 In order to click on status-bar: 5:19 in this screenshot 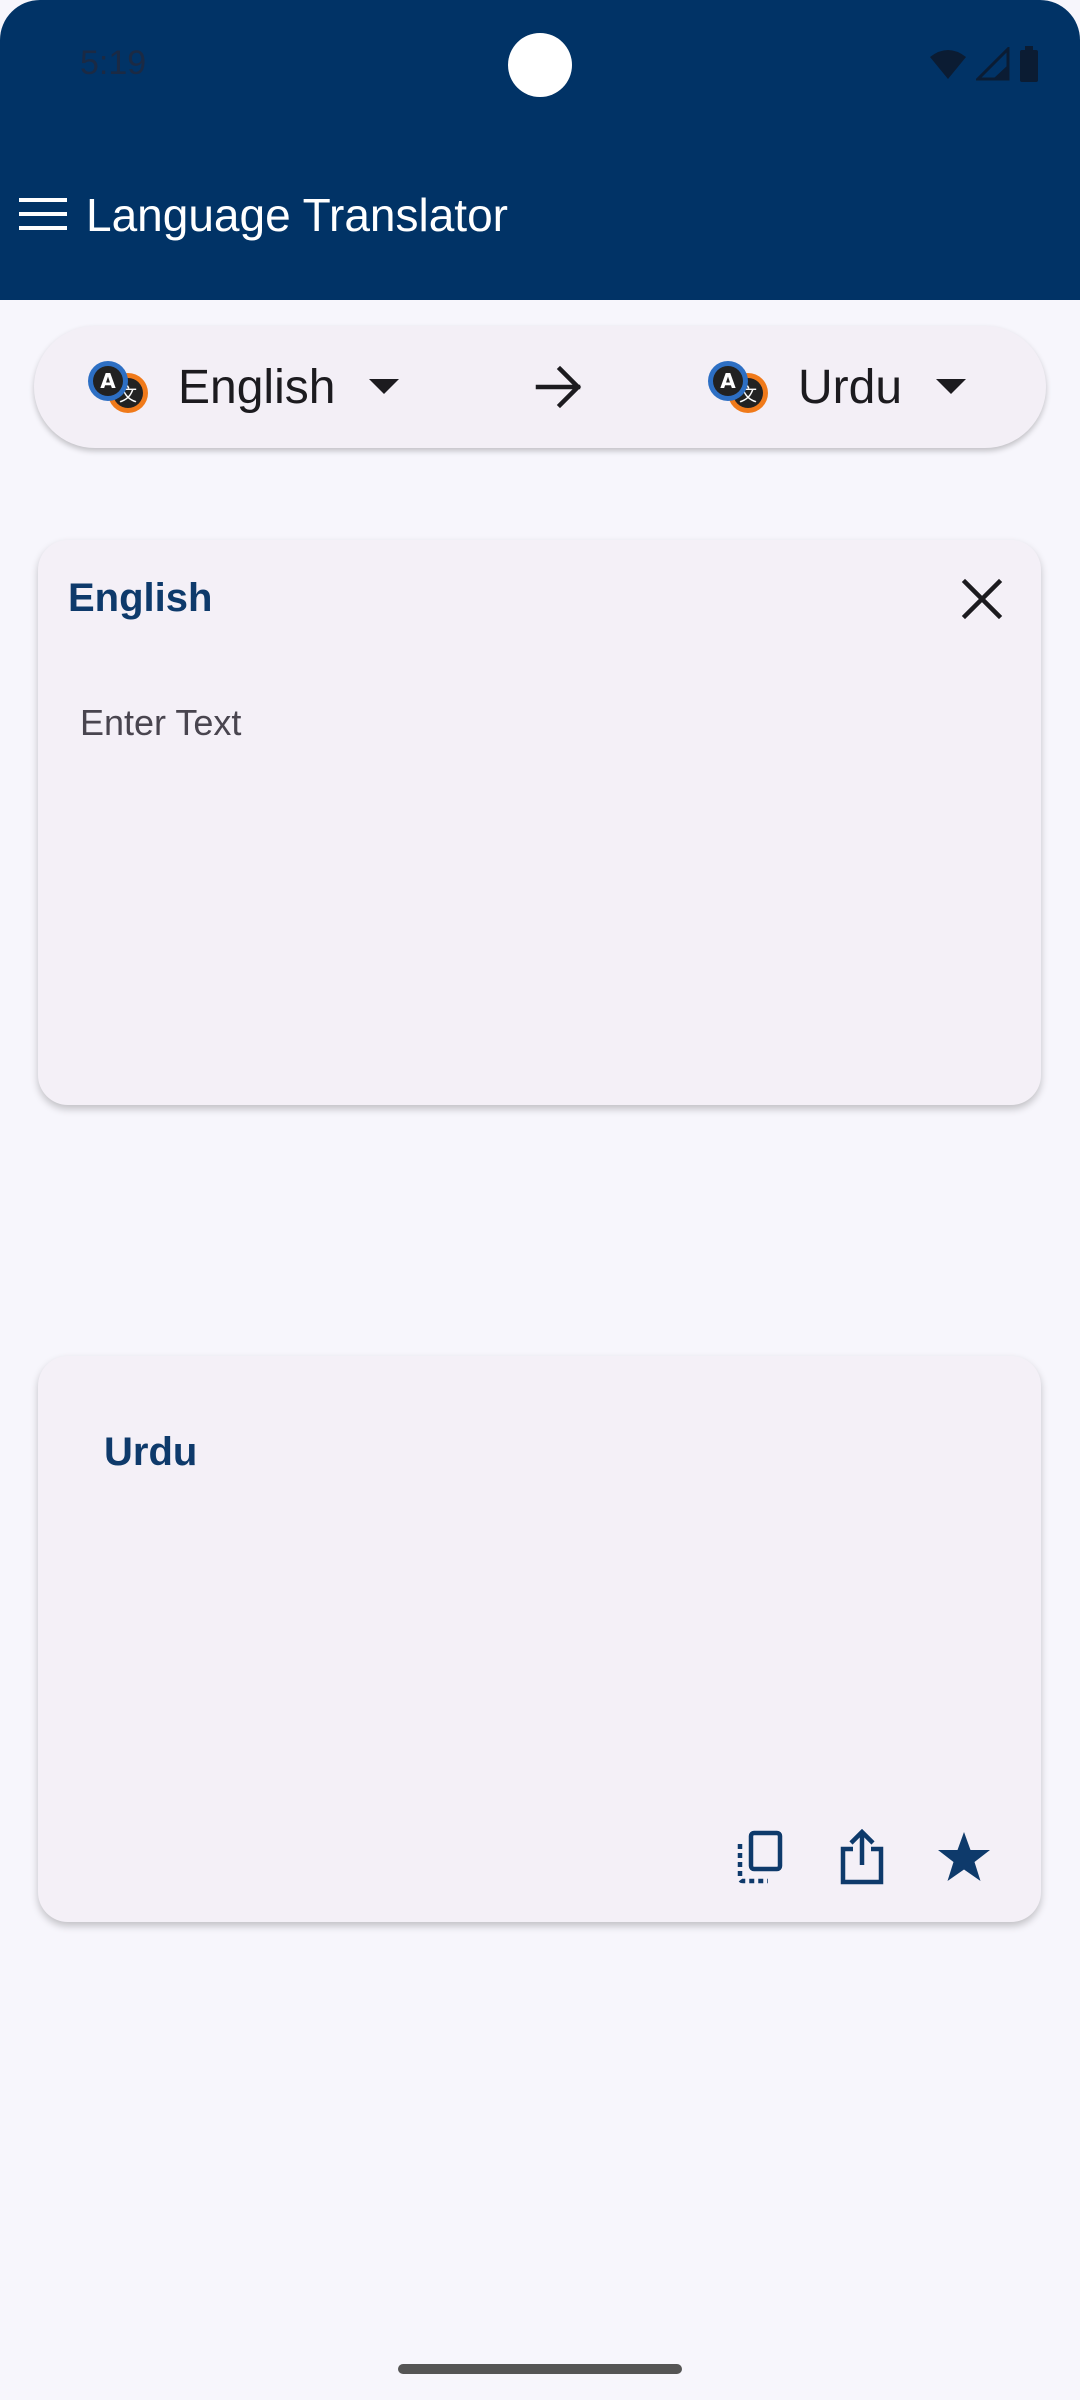, I will do `click(540, 65)`.